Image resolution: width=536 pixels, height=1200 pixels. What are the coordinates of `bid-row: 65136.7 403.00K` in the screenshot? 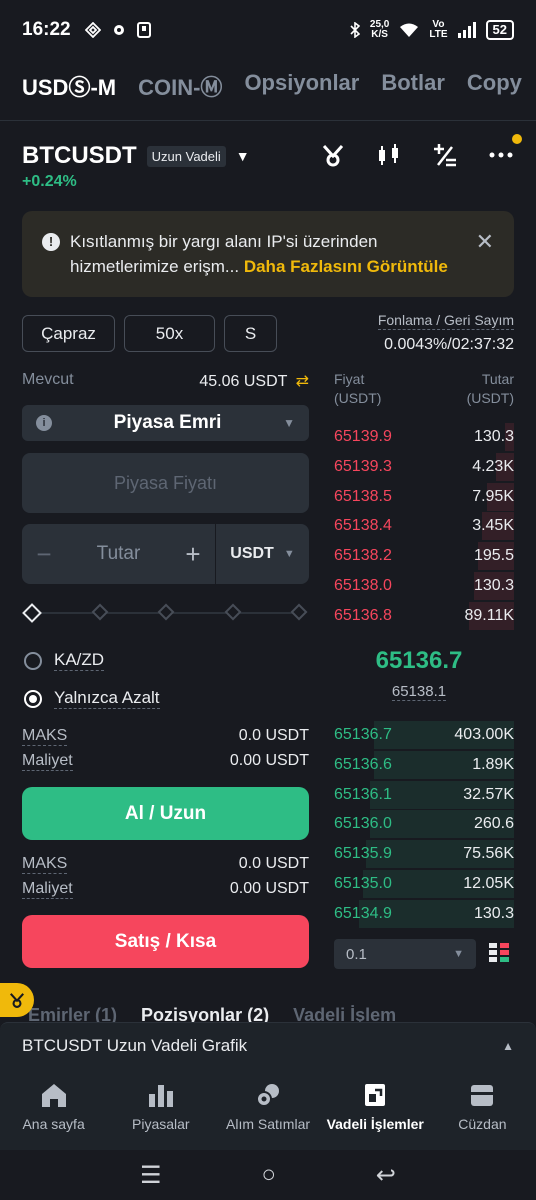 It's located at (424, 735).